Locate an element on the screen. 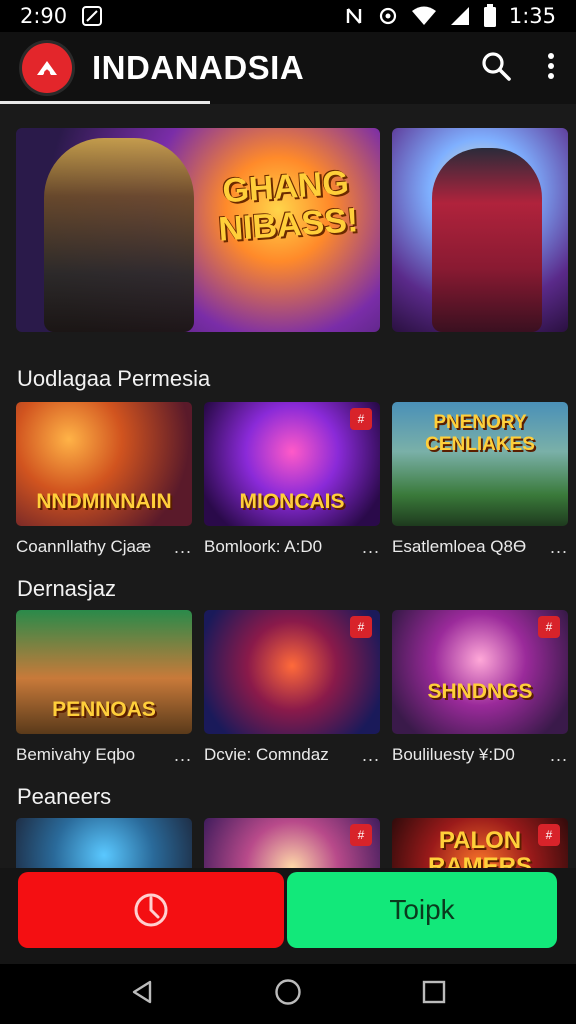 The width and height of the screenshot is (576, 1024). app-bar: INDANADSIA is located at coordinates (288, 68).